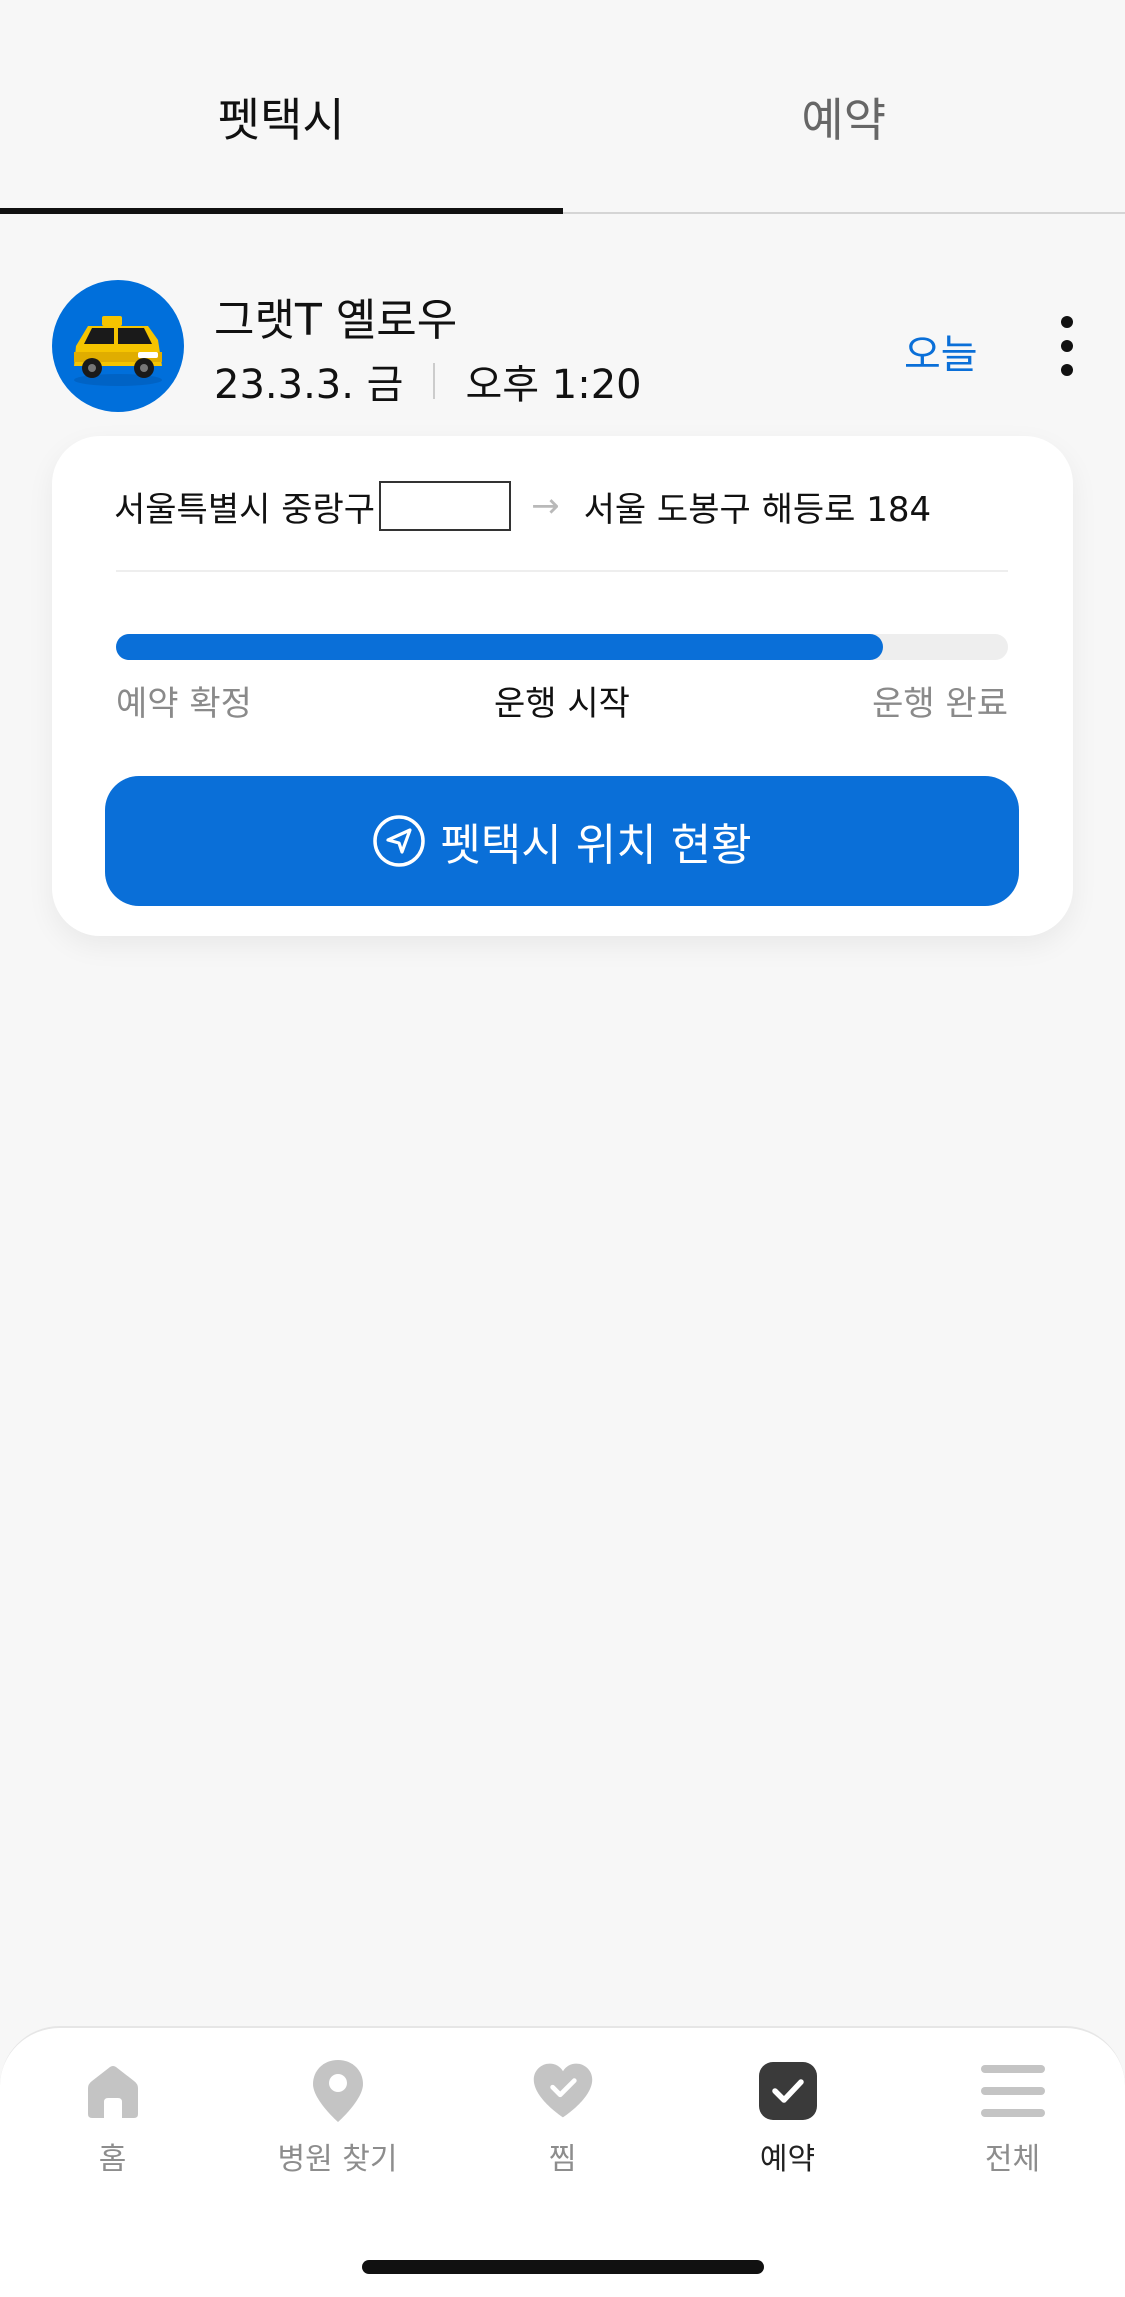  What do you see at coordinates (940, 704) in the screenshot?
I see `step-ride-completed: 운행 완료` at bounding box center [940, 704].